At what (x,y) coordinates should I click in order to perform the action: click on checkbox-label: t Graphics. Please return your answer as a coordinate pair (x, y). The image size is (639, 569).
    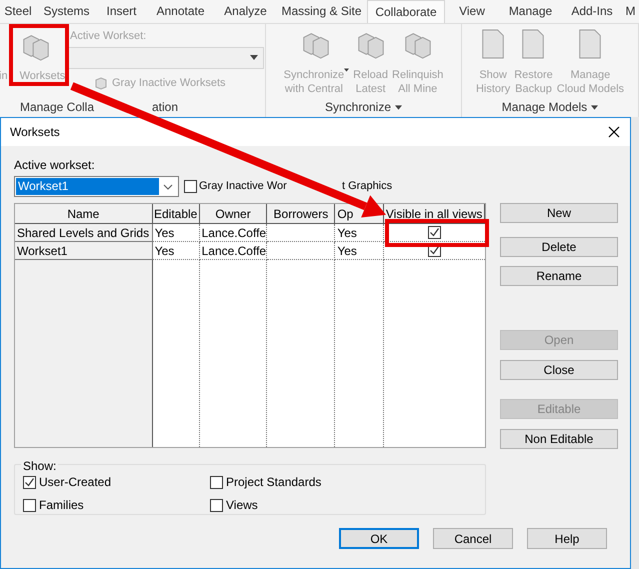
    Looking at the image, I should click on (367, 186).